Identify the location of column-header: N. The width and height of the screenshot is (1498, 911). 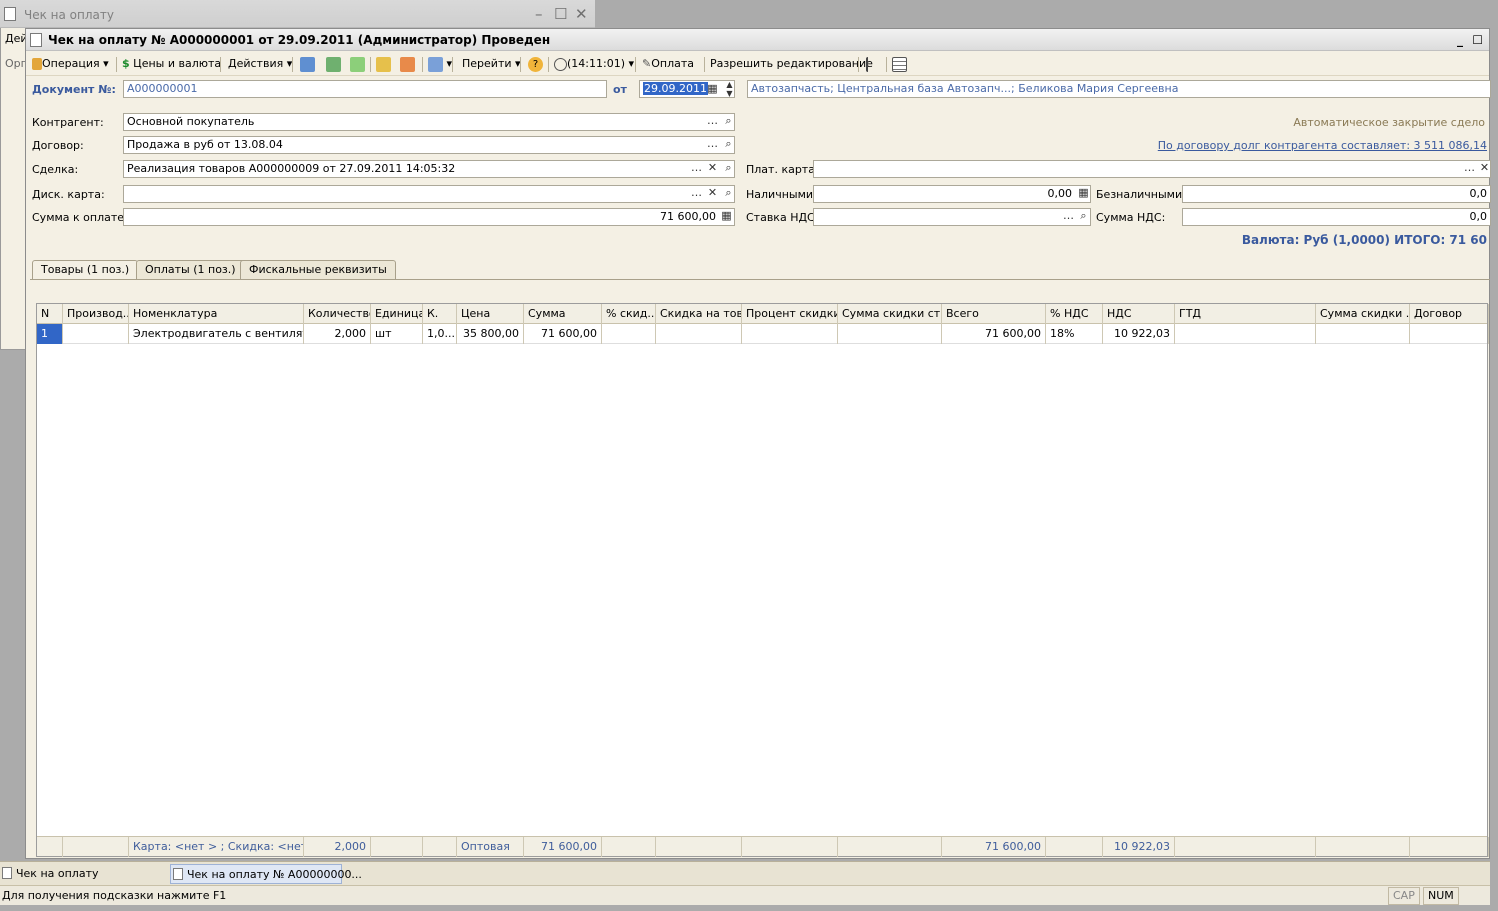
(50, 314).